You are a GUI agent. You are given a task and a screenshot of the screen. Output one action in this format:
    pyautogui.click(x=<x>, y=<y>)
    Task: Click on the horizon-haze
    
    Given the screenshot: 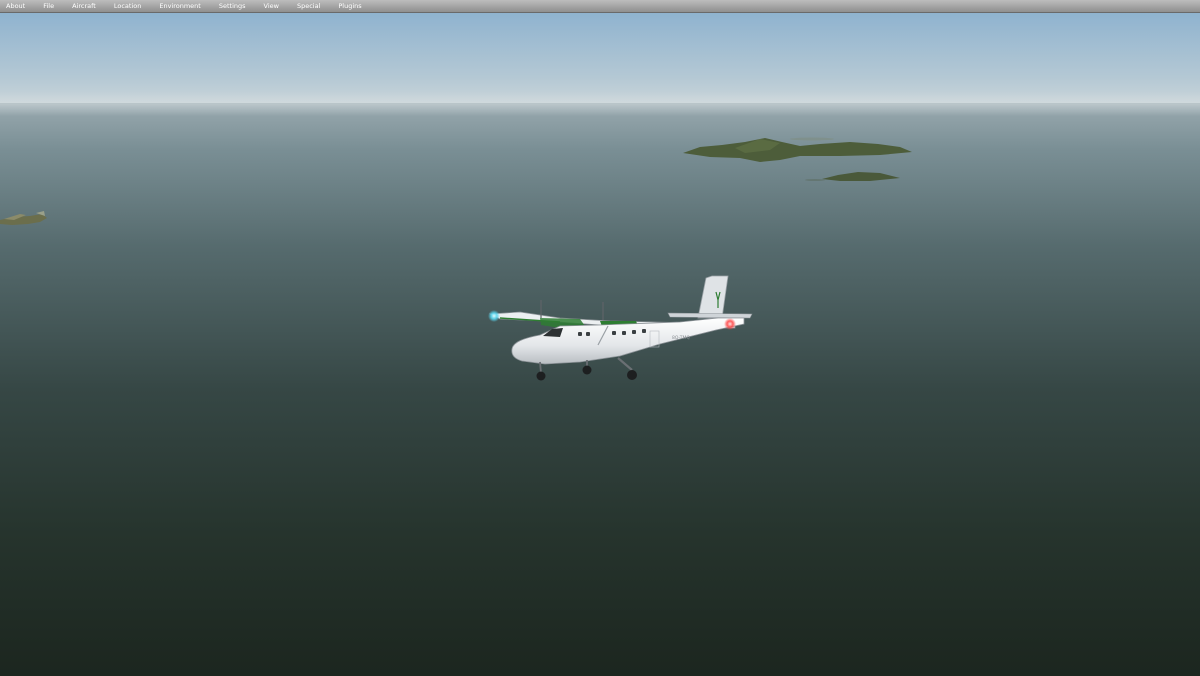 What is the action you would take?
    pyautogui.click(x=600, y=104)
    